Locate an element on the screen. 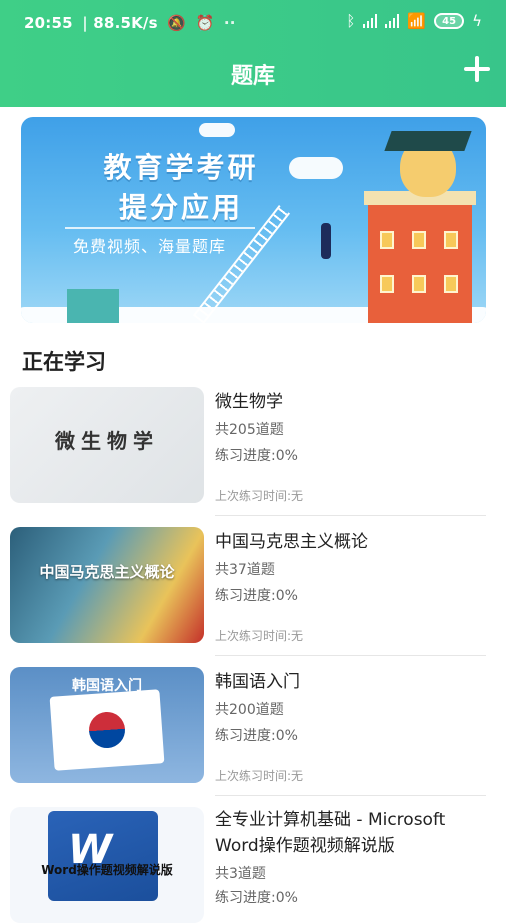 This screenshot has width=506, height=923. course-thumbnail: W Word操作题视频解说版 is located at coordinates (107, 865).